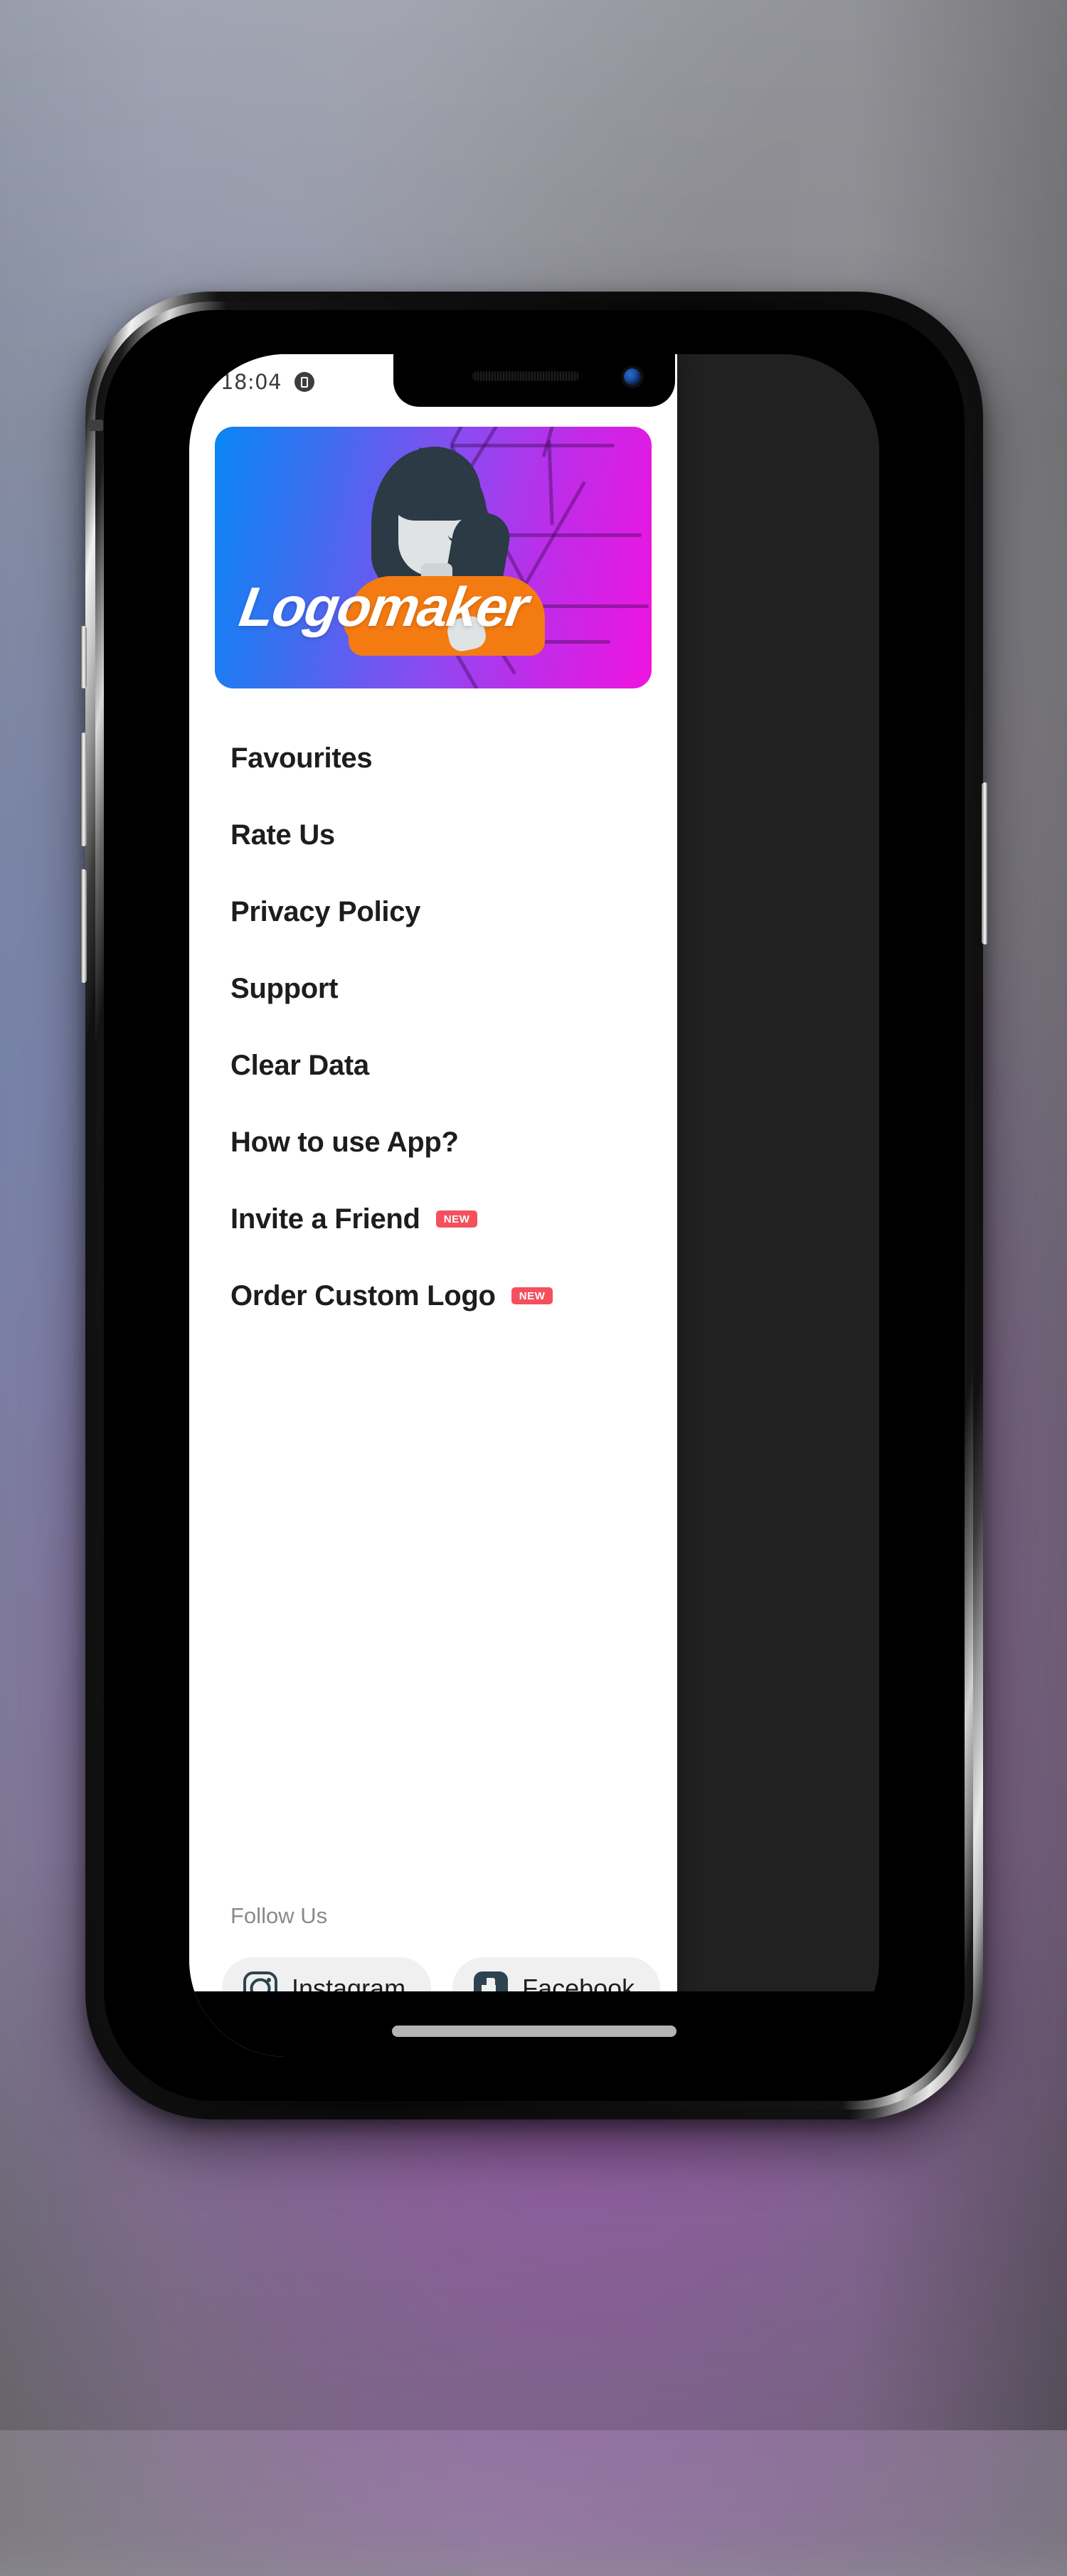 This screenshot has width=1067, height=2576. Describe the element at coordinates (433, 911) in the screenshot. I see `menu-item-privacy-policy: Privacy Policy` at that location.